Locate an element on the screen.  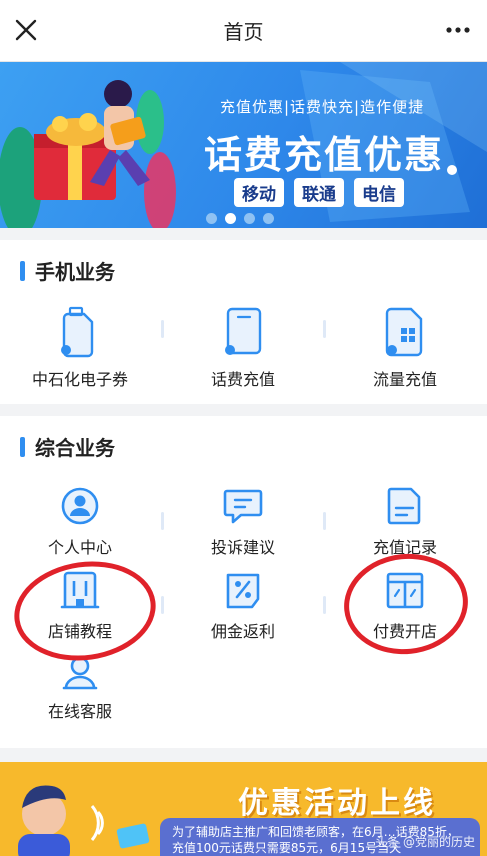
section-header: 综合业务 is located at coordinates (67, 446).